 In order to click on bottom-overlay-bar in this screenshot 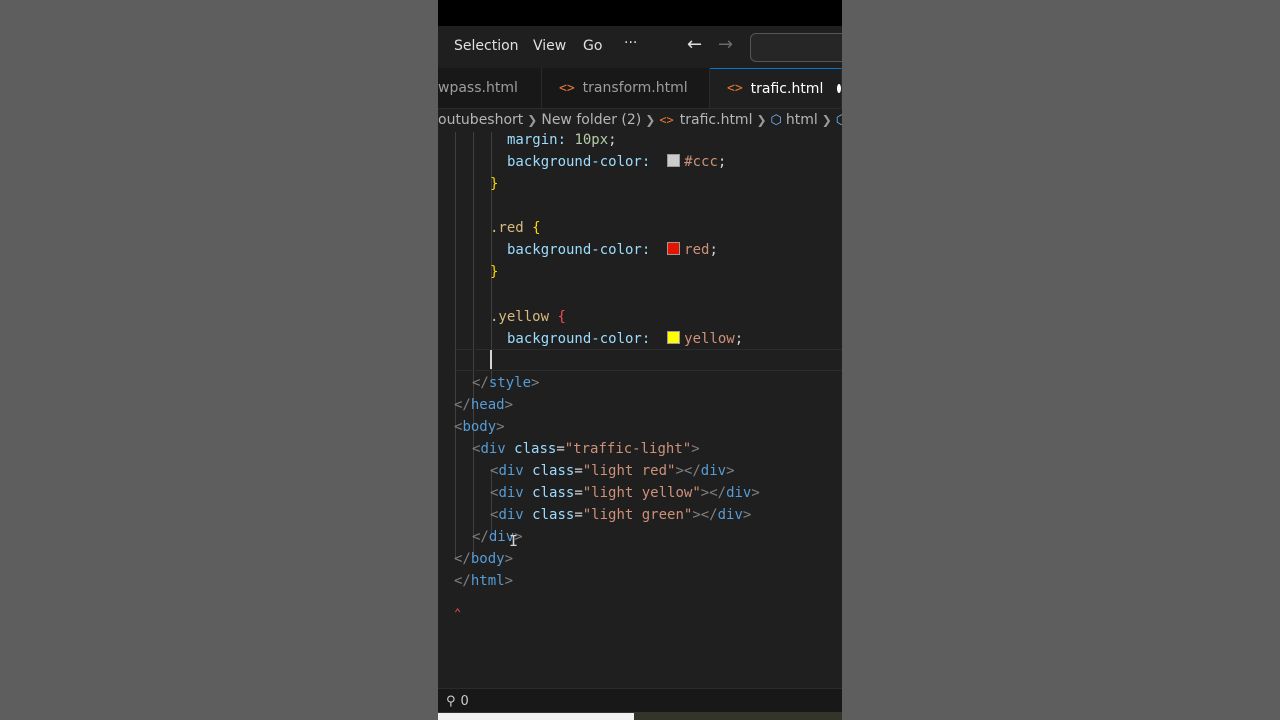, I will do `click(536, 716)`.